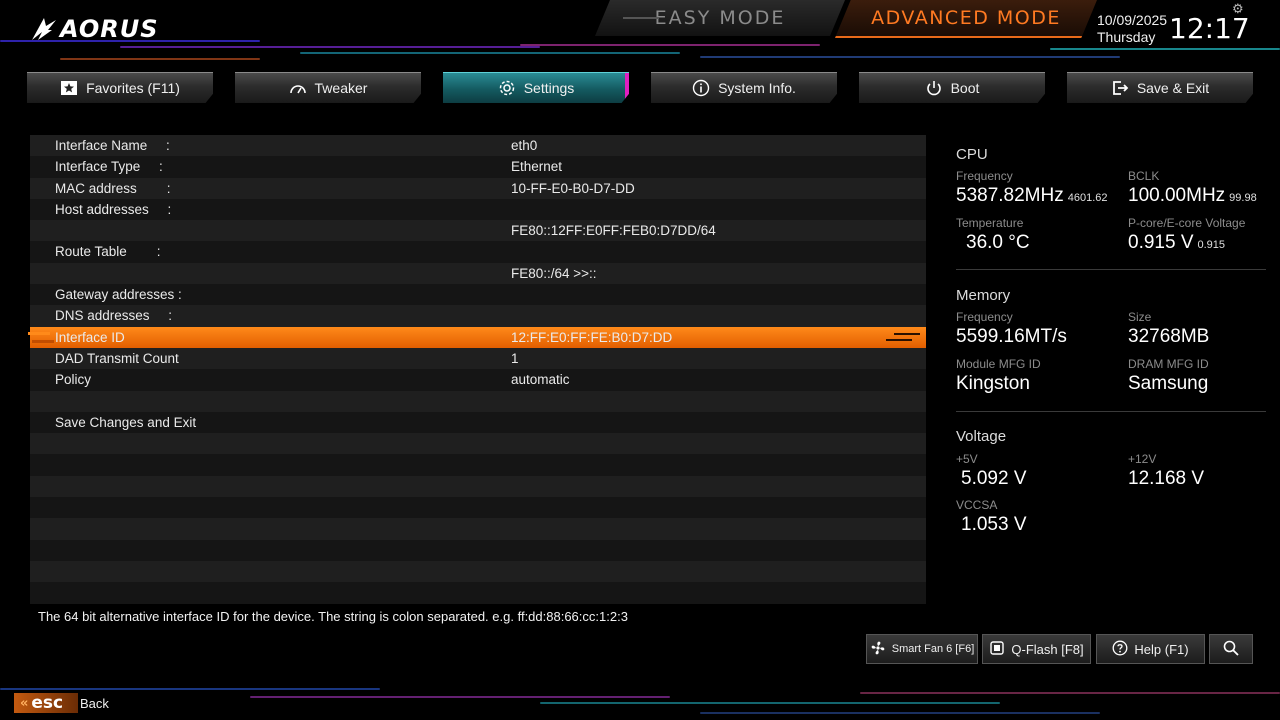 Image resolution: width=1280 pixels, height=720 pixels. I want to click on list-item-route-table: Route Table :, so click(478, 252).